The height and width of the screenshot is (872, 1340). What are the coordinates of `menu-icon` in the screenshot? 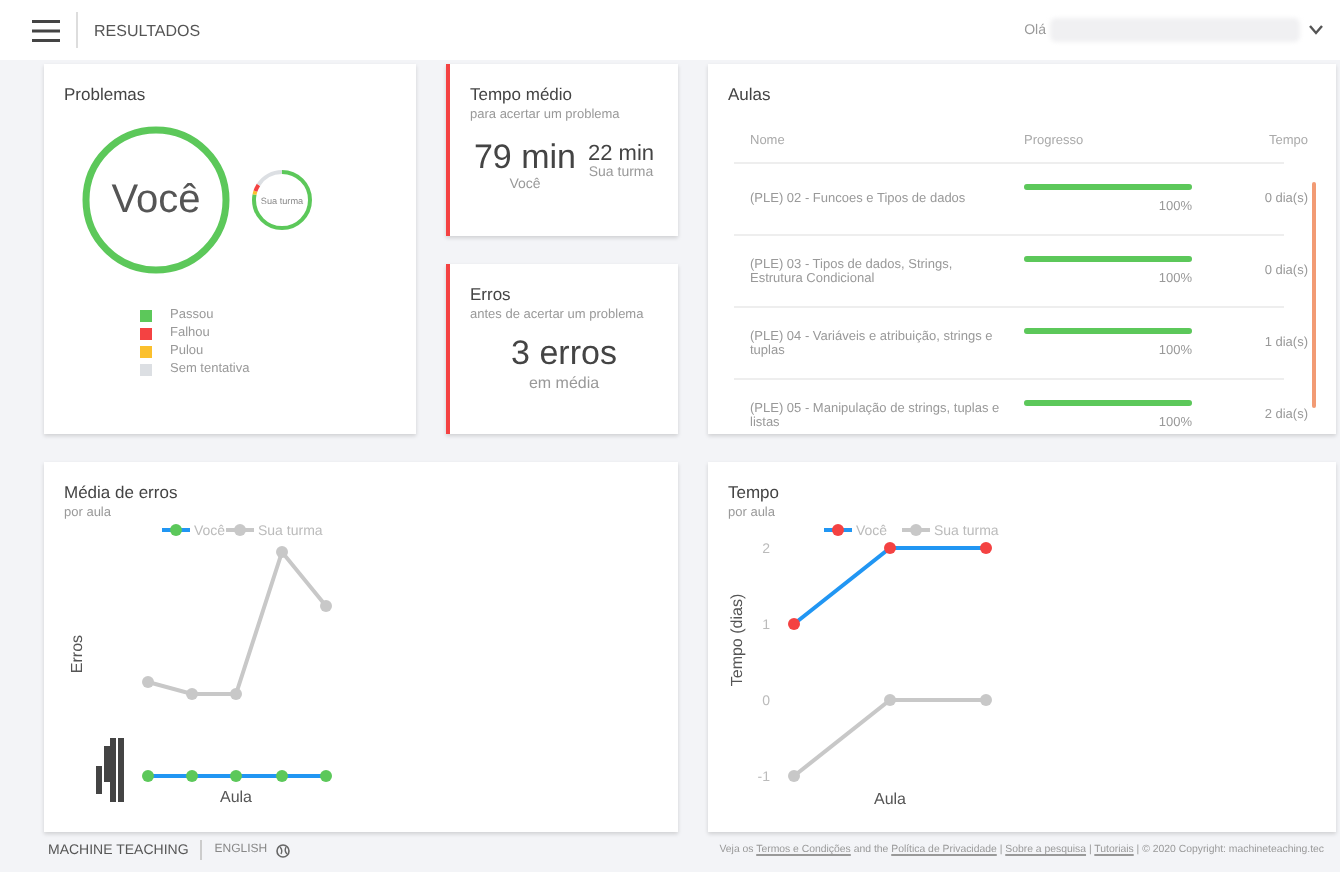 It's located at (46, 30).